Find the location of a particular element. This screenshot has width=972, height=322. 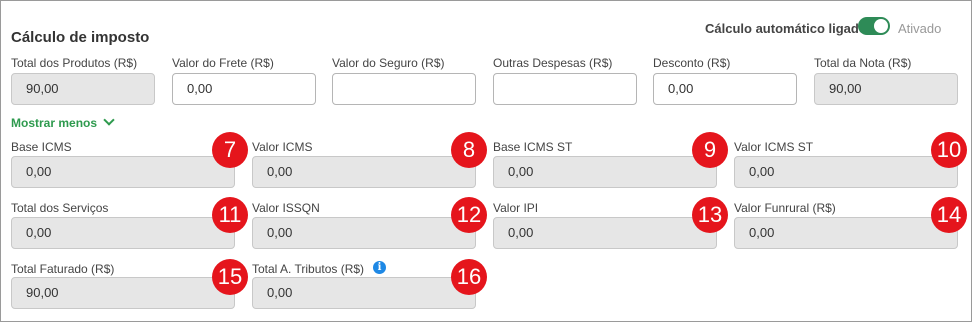

valor-icms-field: 0,00 is located at coordinates (364, 172).